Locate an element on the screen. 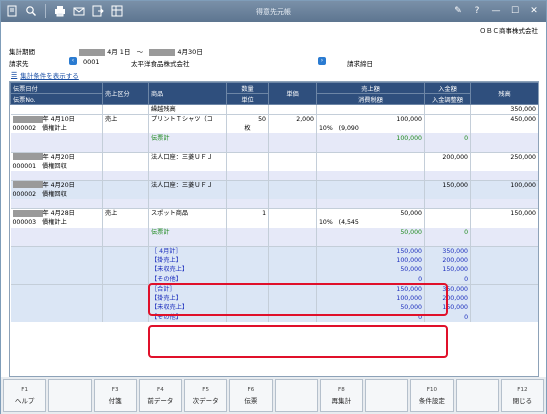 The width and height of the screenshot is (547, 414). fkey-label: 次データ is located at coordinates (205, 400).